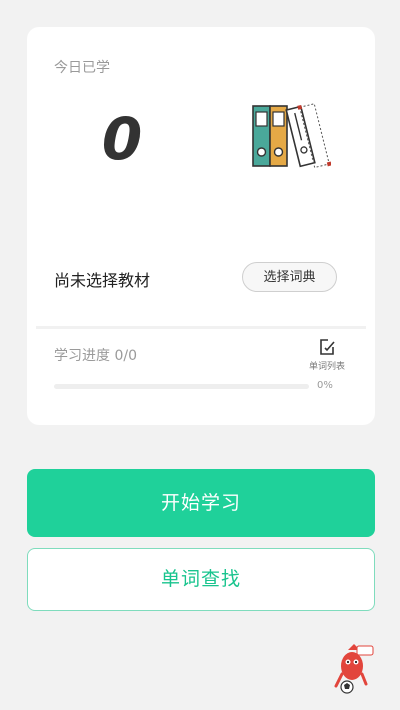 The image size is (400, 710). I want to click on start-learning-button: 开始学习, so click(201, 503).